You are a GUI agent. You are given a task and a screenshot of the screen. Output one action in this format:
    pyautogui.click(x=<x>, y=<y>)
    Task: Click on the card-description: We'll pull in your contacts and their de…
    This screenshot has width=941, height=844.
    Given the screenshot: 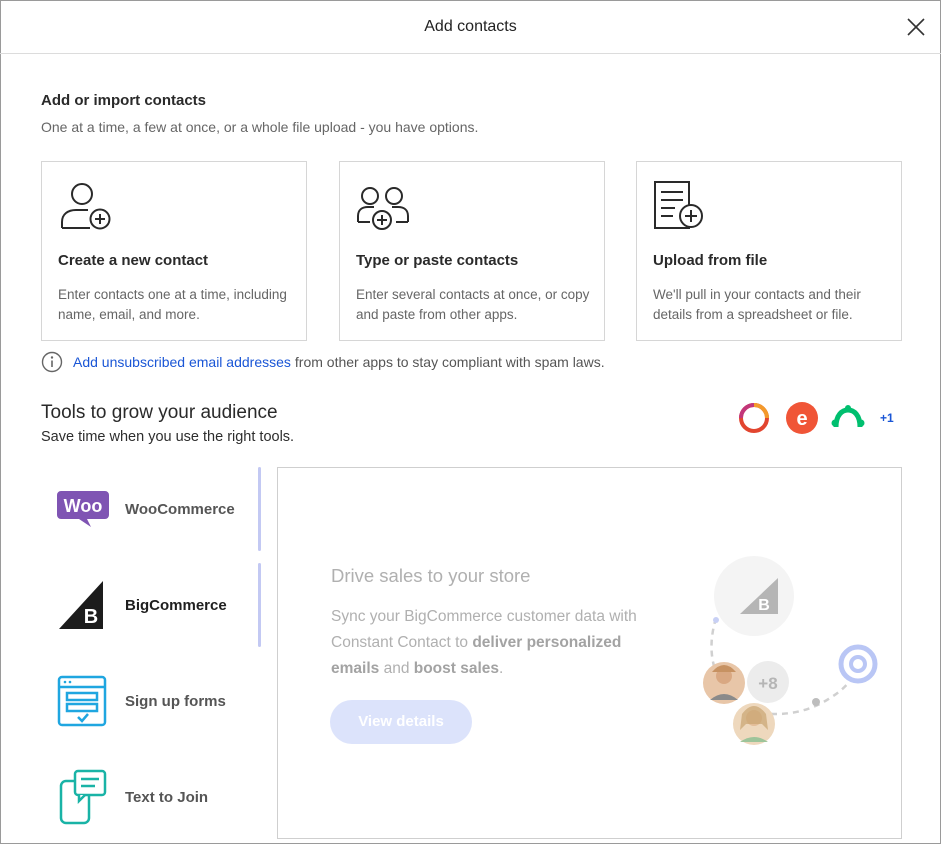 What is the action you would take?
    pyautogui.click(x=757, y=304)
    